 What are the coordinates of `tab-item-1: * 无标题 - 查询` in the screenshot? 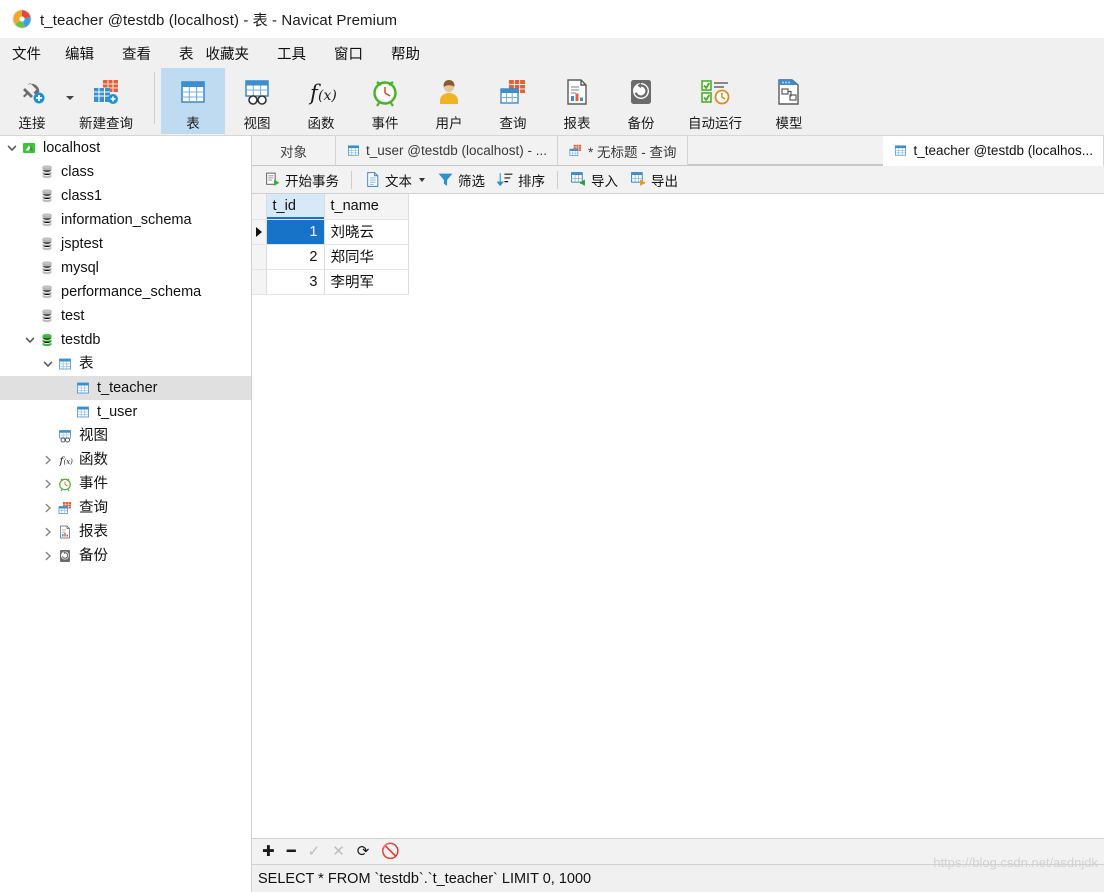 It's located at (623, 150).